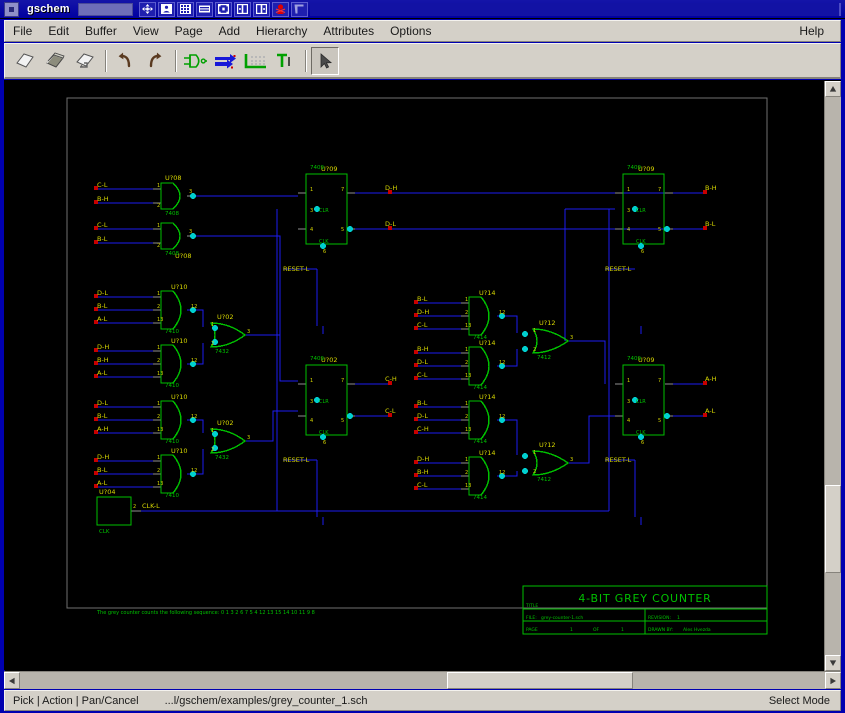  Describe the element at coordinates (833, 529) in the screenshot. I see `vscroll-thumb` at that location.